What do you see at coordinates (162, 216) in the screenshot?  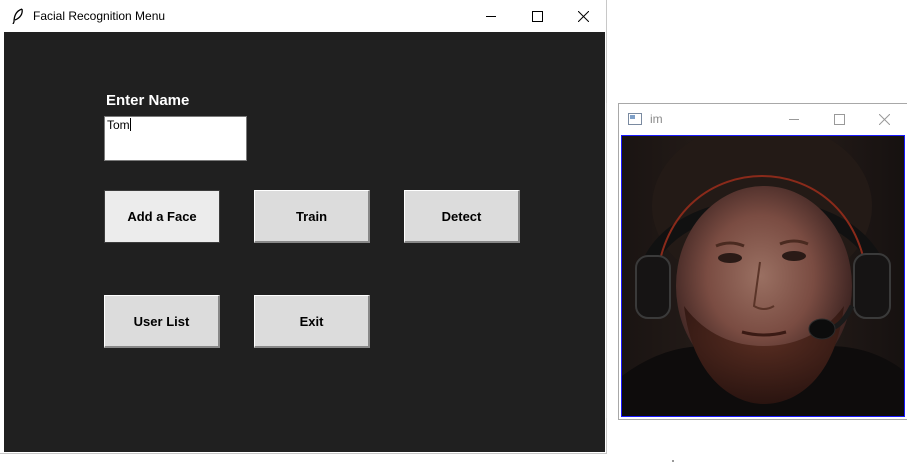 I see `add-face-button: Add a Face` at bounding box center [162, 216].